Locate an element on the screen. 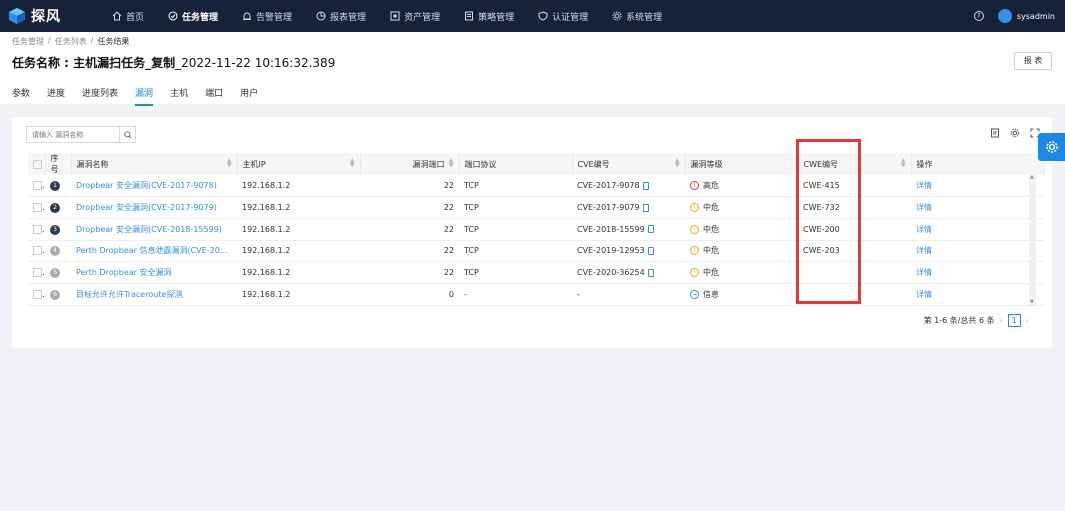 This screenshot has height=511, width=1065. pagination: 第 1-6 条/总共 6 条 ‹ 1 › is located at coordinates (979, 320).